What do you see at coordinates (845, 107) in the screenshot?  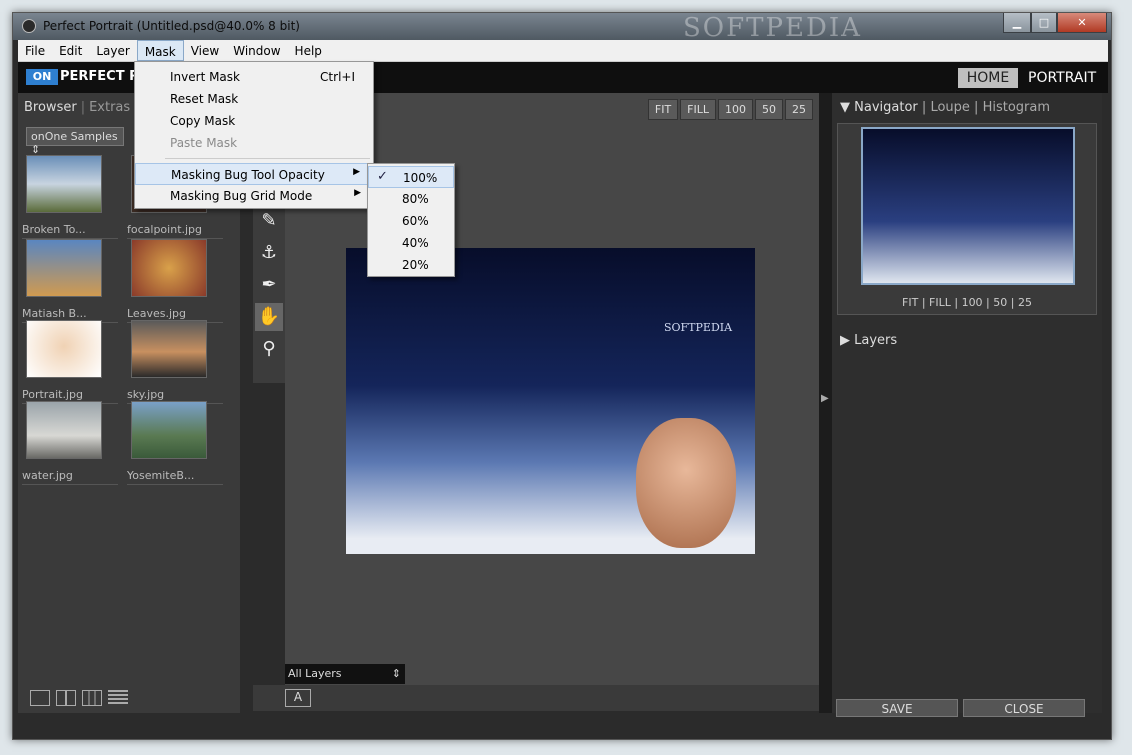 I see `expand-triangle-icon: ▼` at bounding box center [845, 107].